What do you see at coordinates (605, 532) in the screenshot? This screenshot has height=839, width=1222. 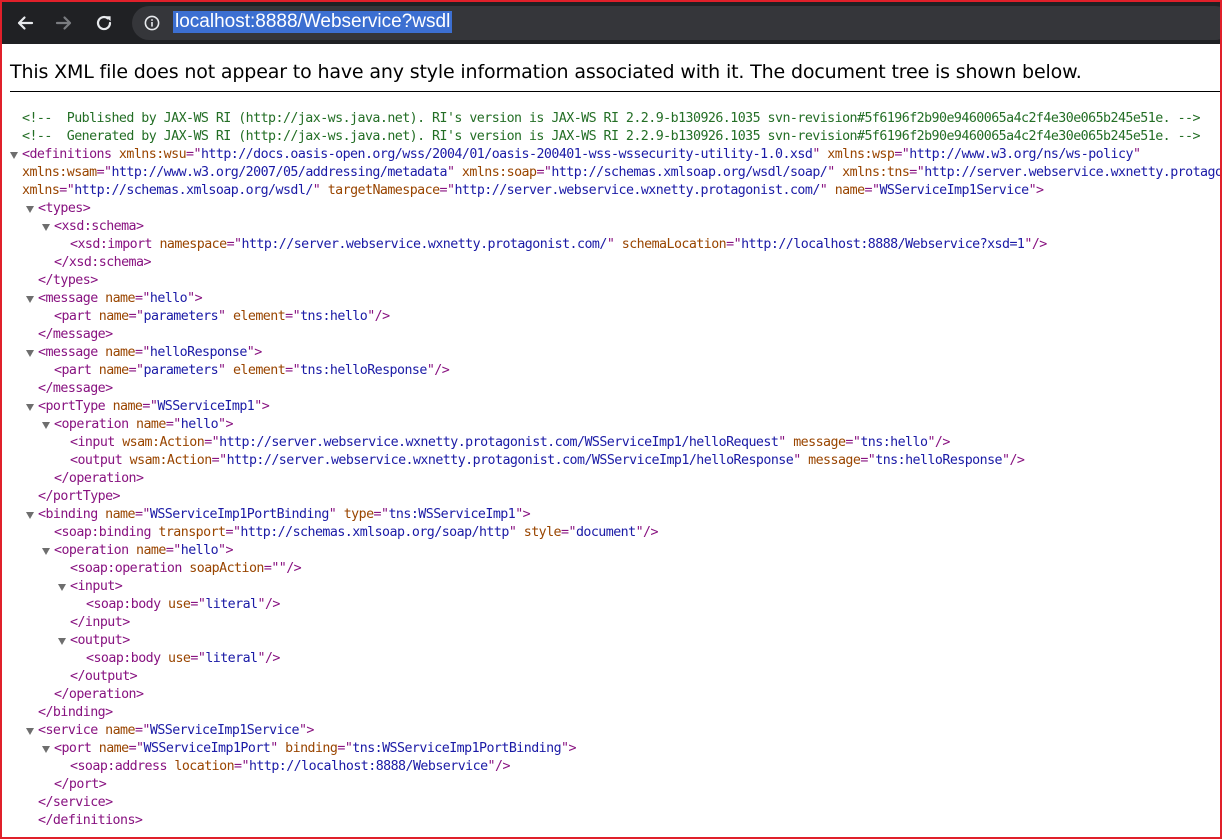 I see `xml-attribute-value: document` at bounding box center [605, 532].